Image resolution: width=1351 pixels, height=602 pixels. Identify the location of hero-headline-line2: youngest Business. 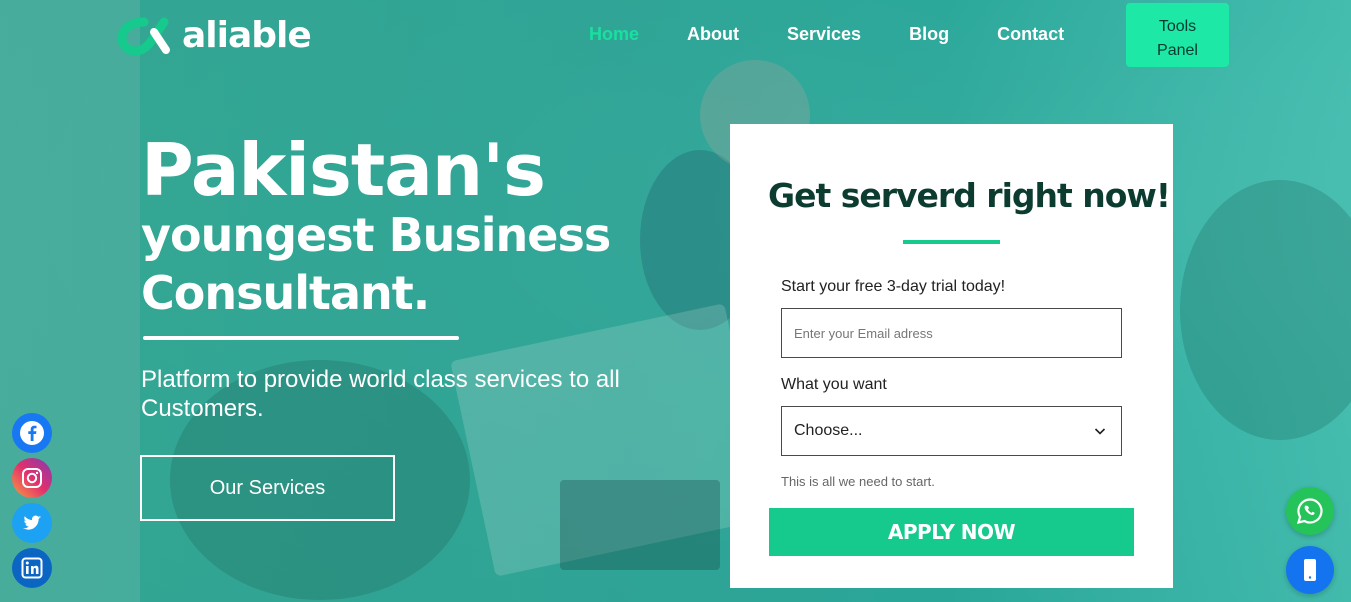
(376, 235).